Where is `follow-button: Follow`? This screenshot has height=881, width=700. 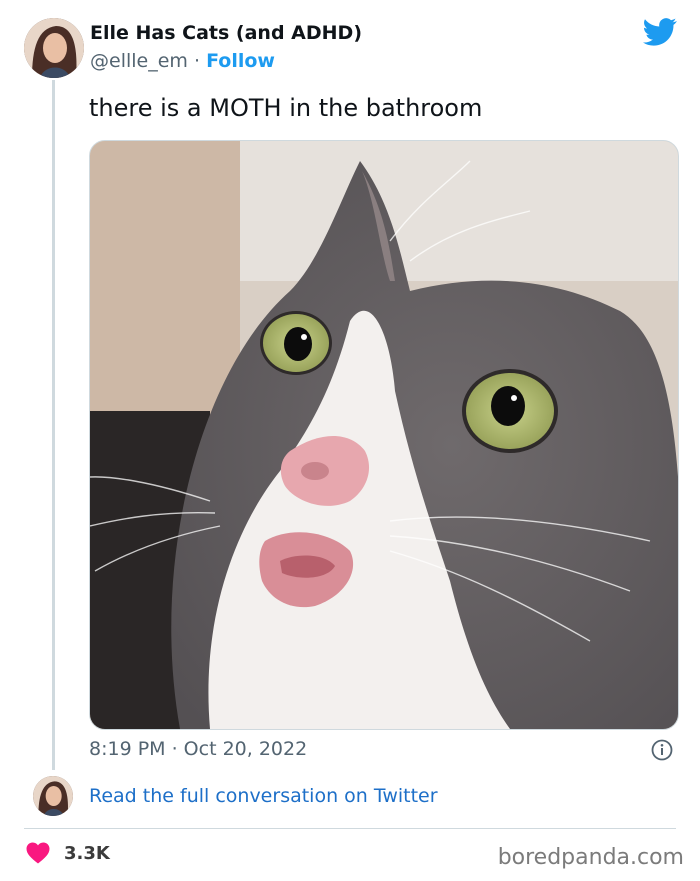
follow-button: Follow is located at coordinates (240, 61).